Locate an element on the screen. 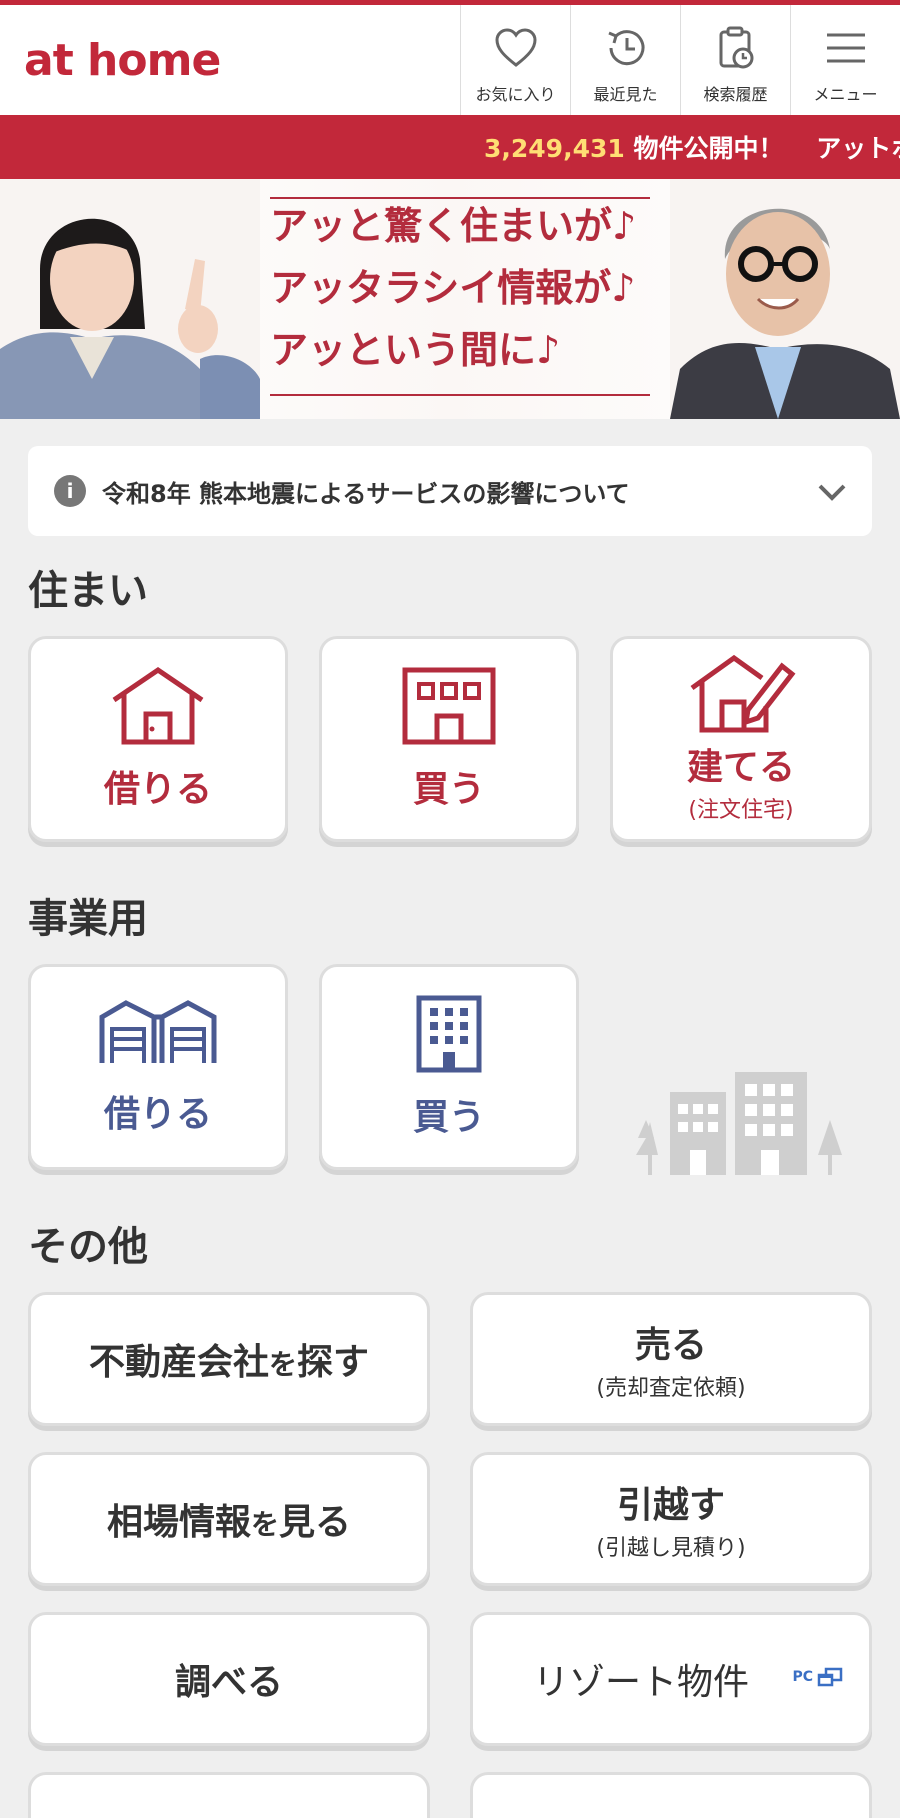  business-rent-label: 借りる is located at coordinates (157, 1114).